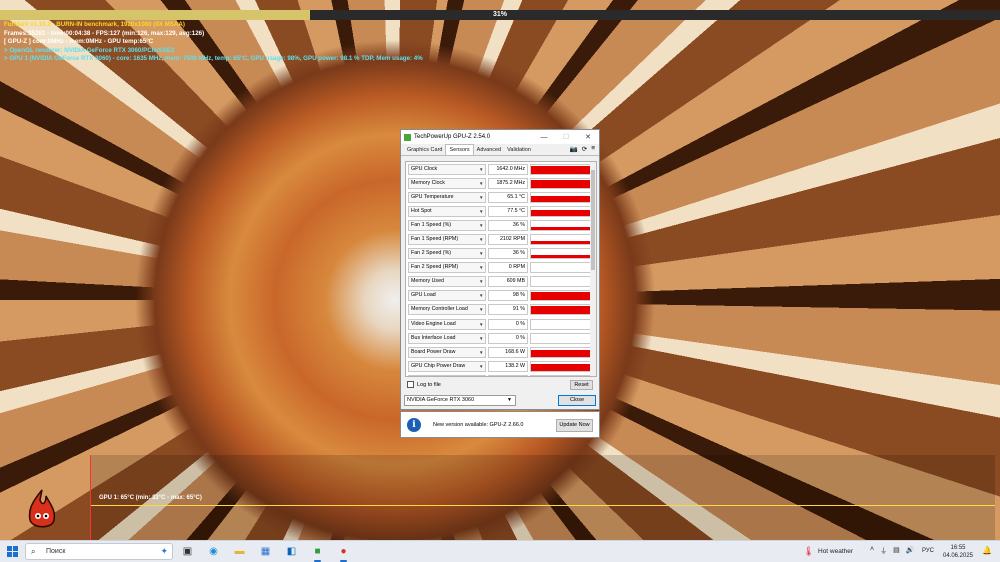 Image resolution: width=1000 pixels, height=562 pixels. What do you see at coordinates (808, 551) in the screenshot?
I see `thermometer-icon: 🌡` at bounding box center [808, 551].